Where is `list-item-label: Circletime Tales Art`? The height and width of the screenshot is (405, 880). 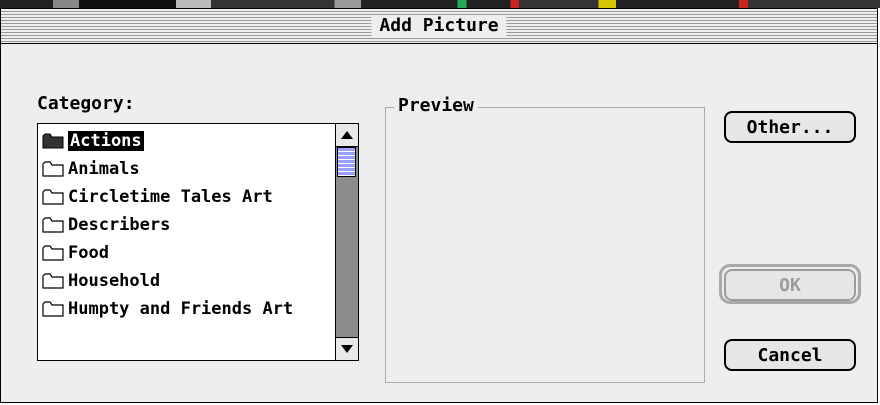
list-item-label: Circletime Tales Art is located at coordinates (170, 197).